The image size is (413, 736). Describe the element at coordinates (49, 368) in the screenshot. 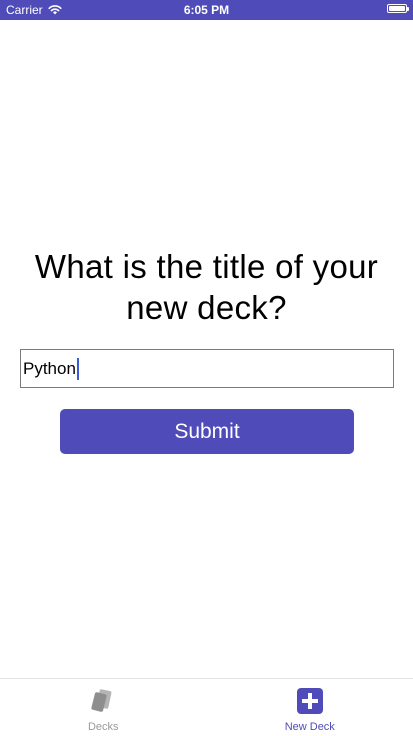

I see `deck-title-input-value: Python` at that location.